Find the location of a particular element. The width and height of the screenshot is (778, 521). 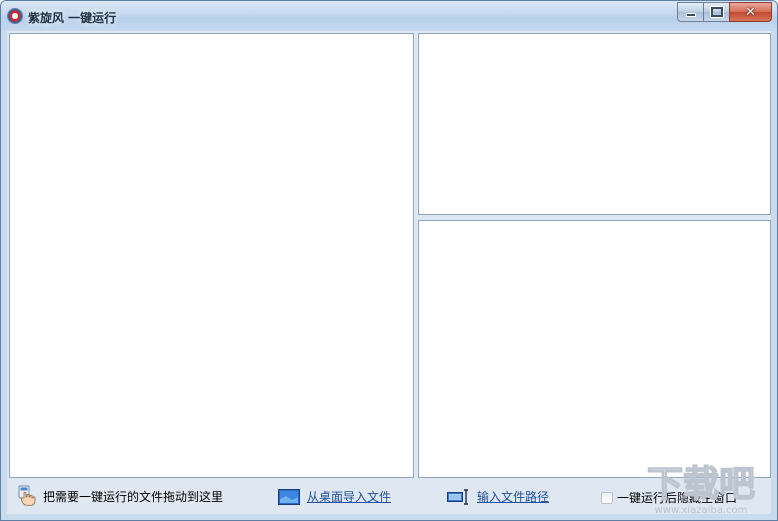

text-cursor-icon is located at coordinates (457, 496).